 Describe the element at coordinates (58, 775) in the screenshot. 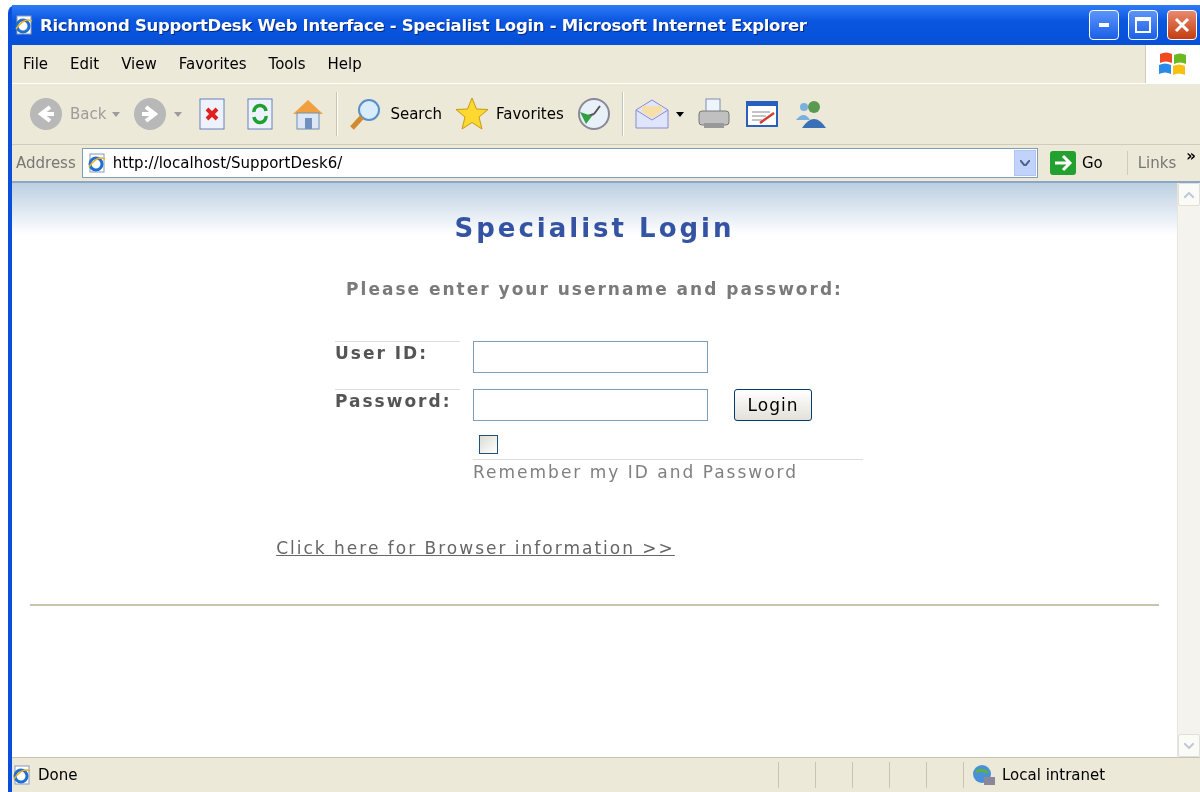

I see `status-text: Done` at that location.